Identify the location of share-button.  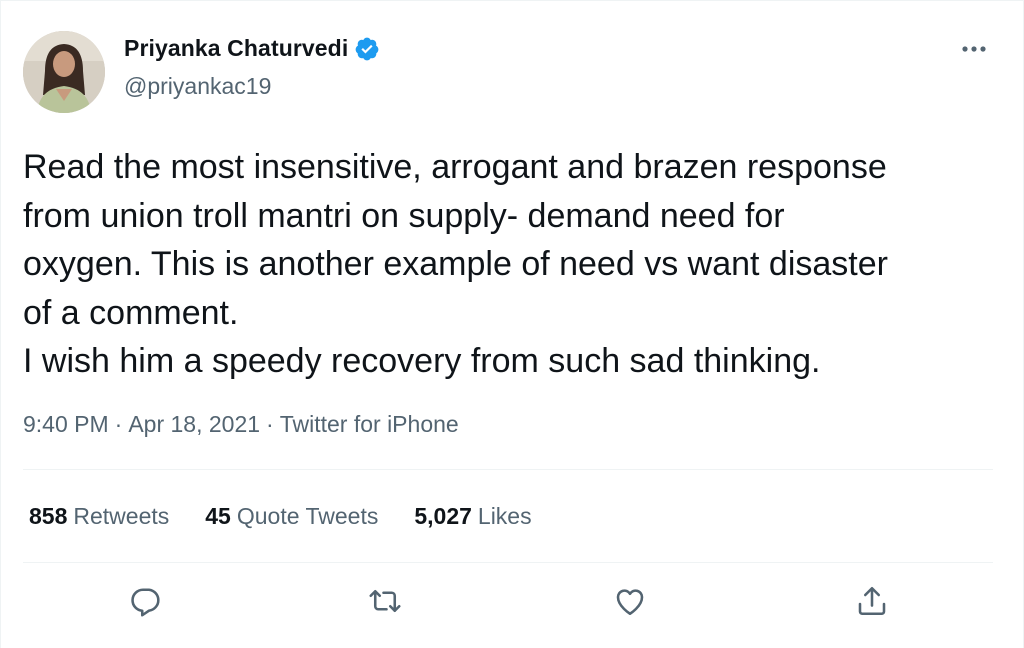
(872, 601).